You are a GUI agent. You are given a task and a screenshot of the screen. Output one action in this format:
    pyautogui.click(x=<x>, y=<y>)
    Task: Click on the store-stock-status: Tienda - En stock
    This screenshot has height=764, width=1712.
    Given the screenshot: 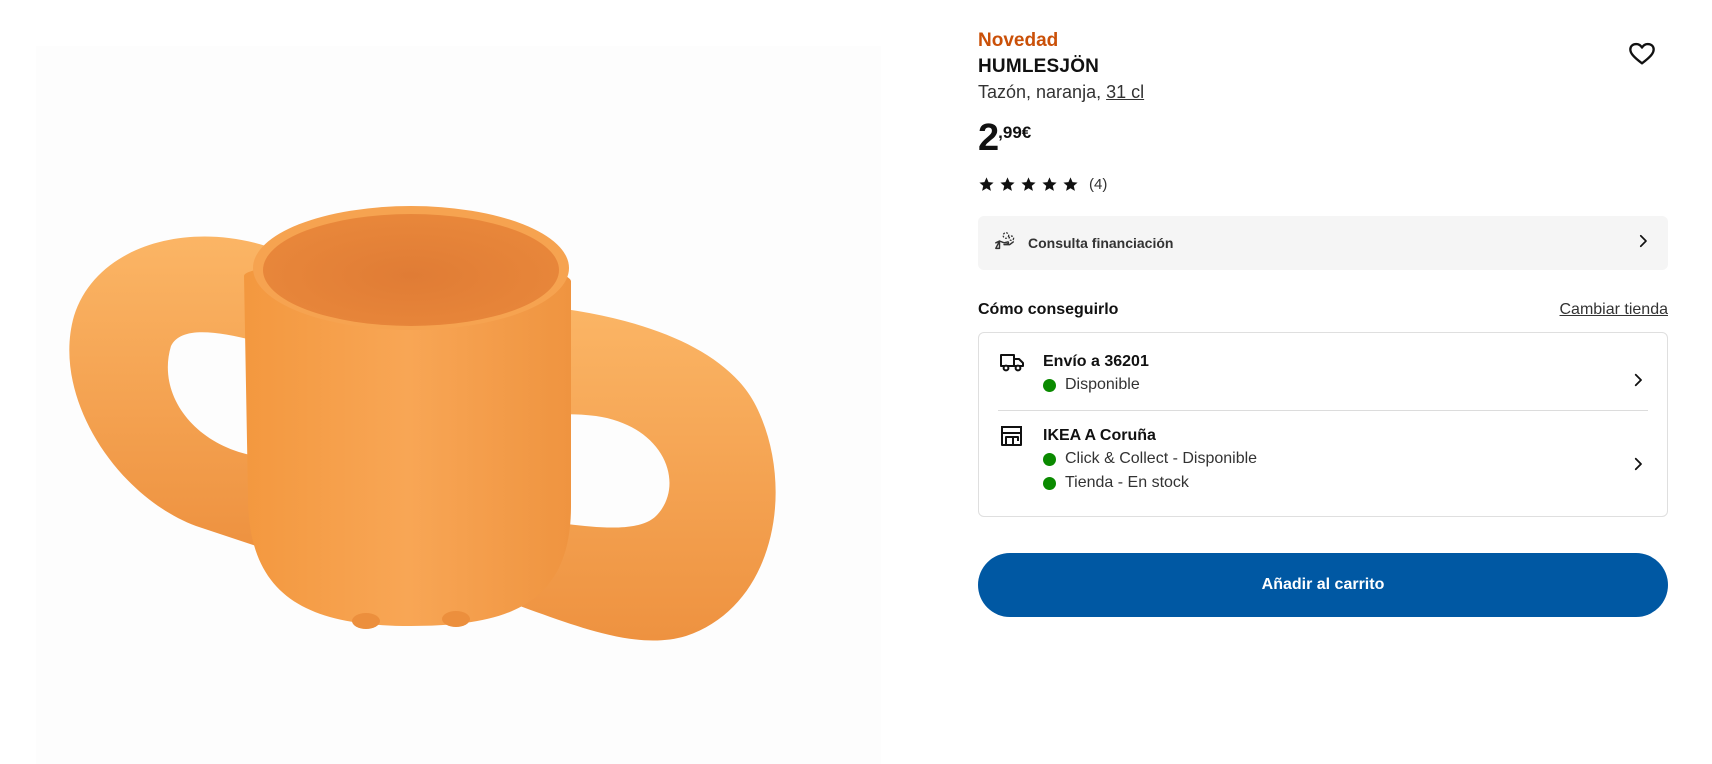 What is the action you would take?
    pyautogui.click(x=1330, y=483)
    